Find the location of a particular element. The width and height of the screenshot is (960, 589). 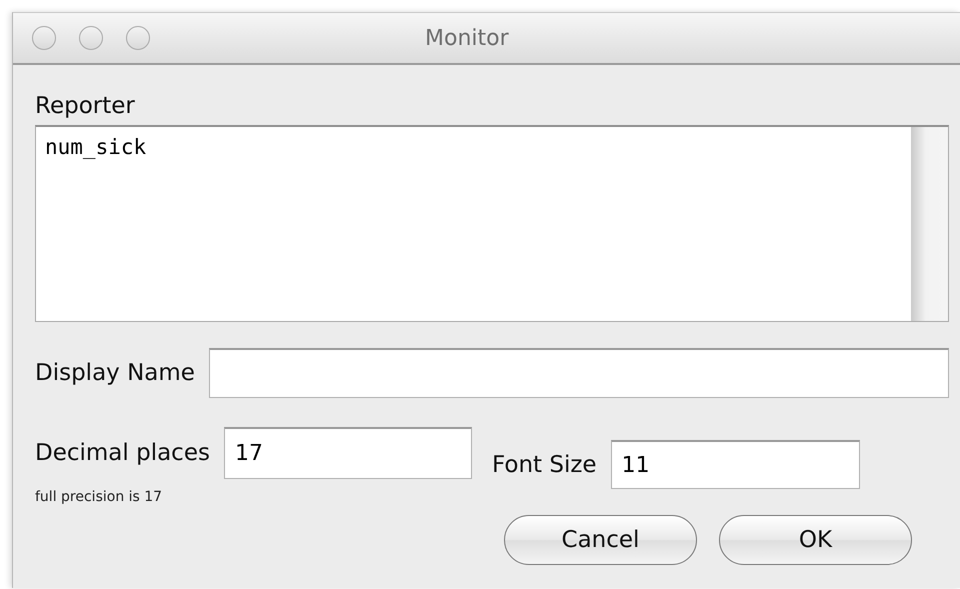

font-size-label: Font Size is located at coordinates (544, 465).